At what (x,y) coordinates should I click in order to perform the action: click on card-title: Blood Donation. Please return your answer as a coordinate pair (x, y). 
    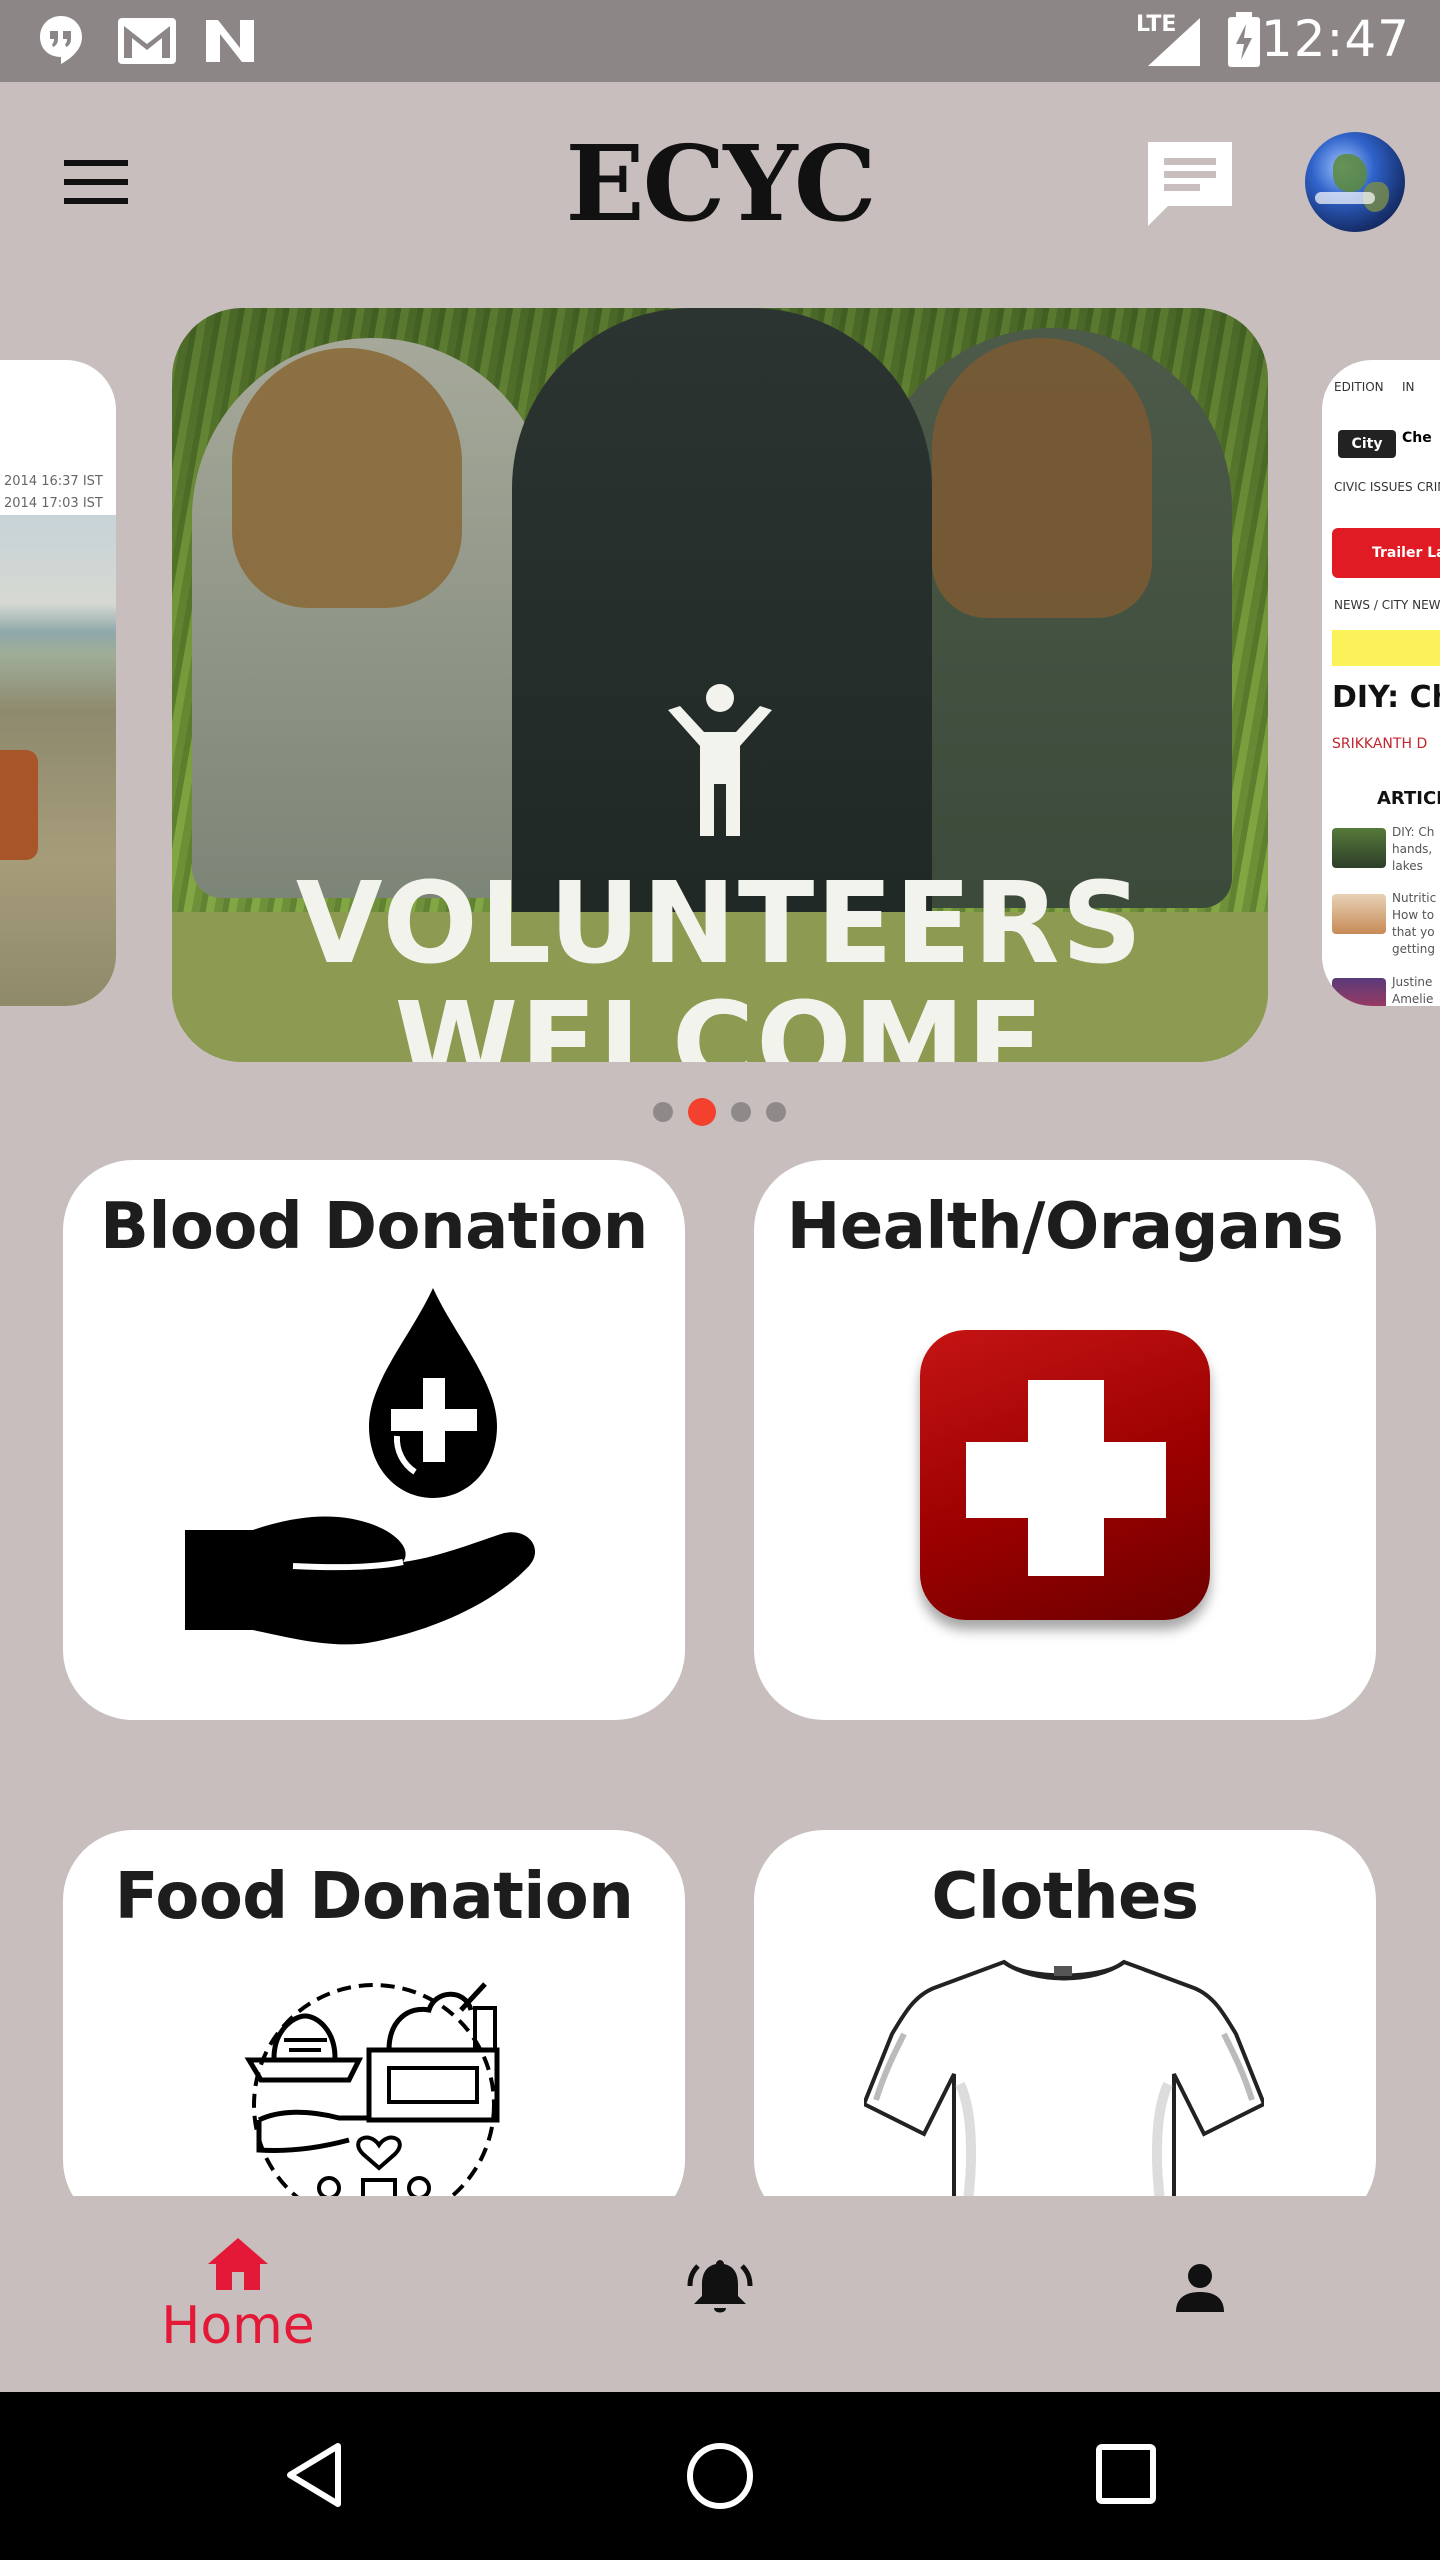
    Looking at the image, I should click on (374, 1227).